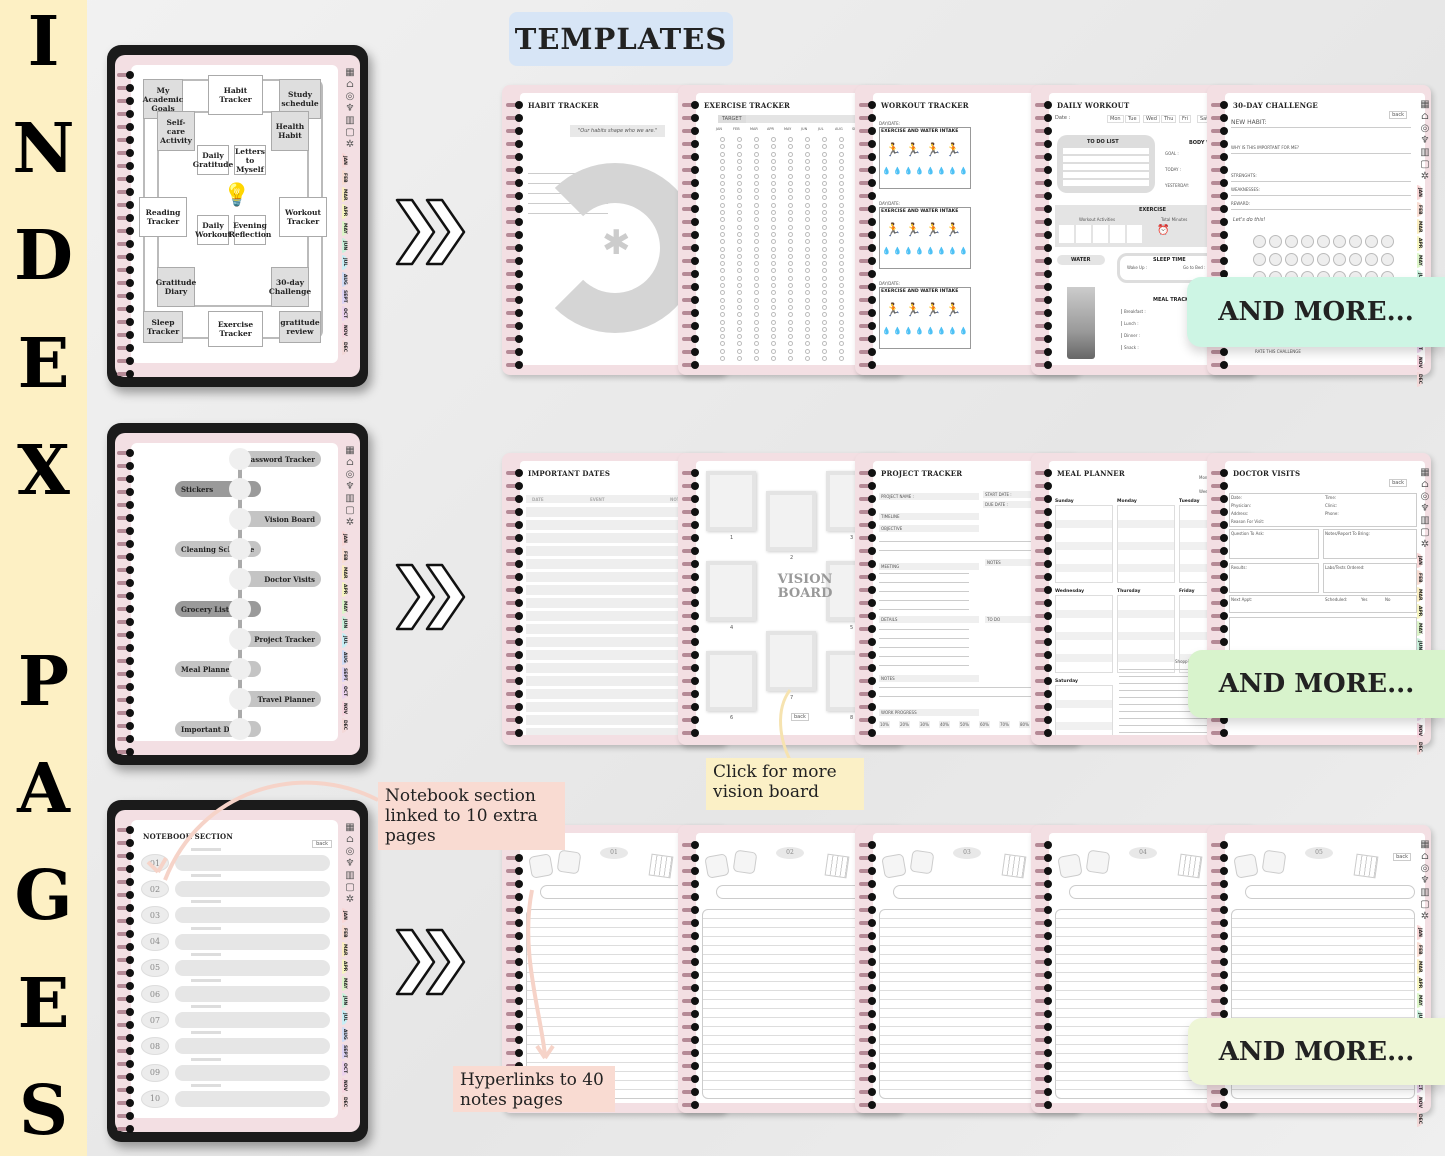  I want to click on notebook-link-10: 10, so click(155, 1098).